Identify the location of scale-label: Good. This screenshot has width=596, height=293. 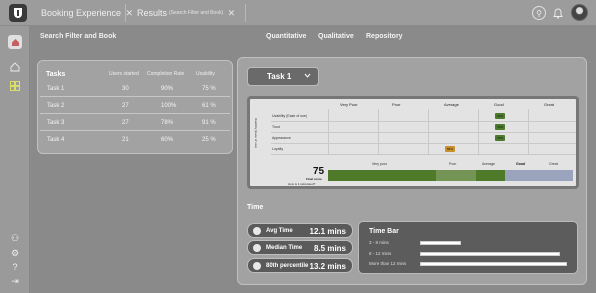
(521, 164).